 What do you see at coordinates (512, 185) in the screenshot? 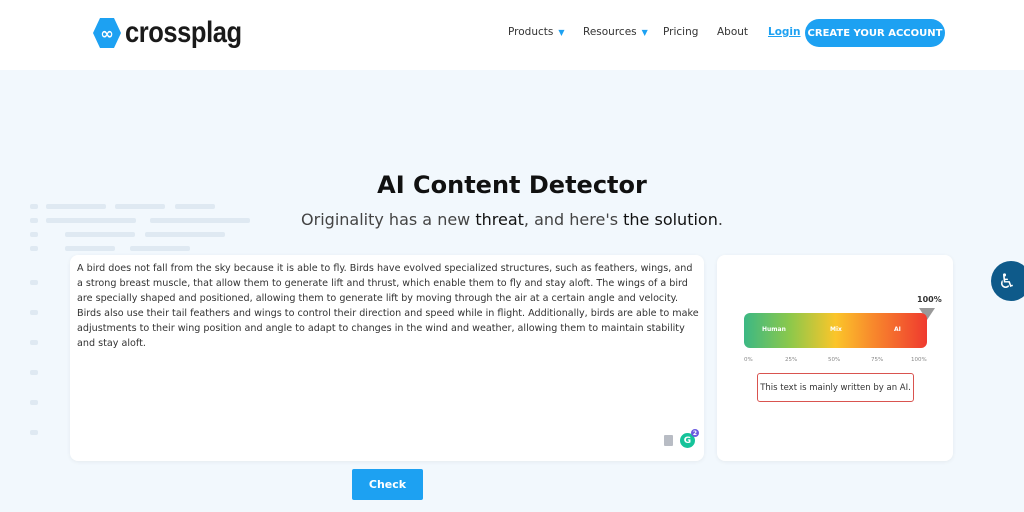
I see `page-title: AI Content Detector` at bounding box center [512, 185].